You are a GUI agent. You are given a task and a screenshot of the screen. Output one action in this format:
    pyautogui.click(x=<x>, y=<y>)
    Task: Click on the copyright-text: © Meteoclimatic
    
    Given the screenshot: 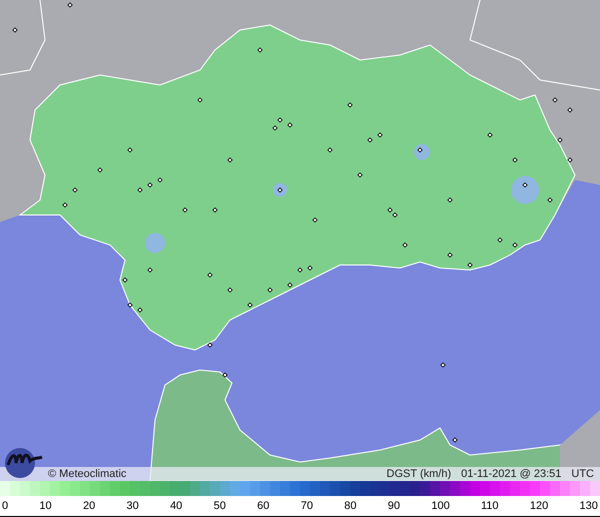 What is the action you would take?
    pyautogui.click(x=87, y=474)
    